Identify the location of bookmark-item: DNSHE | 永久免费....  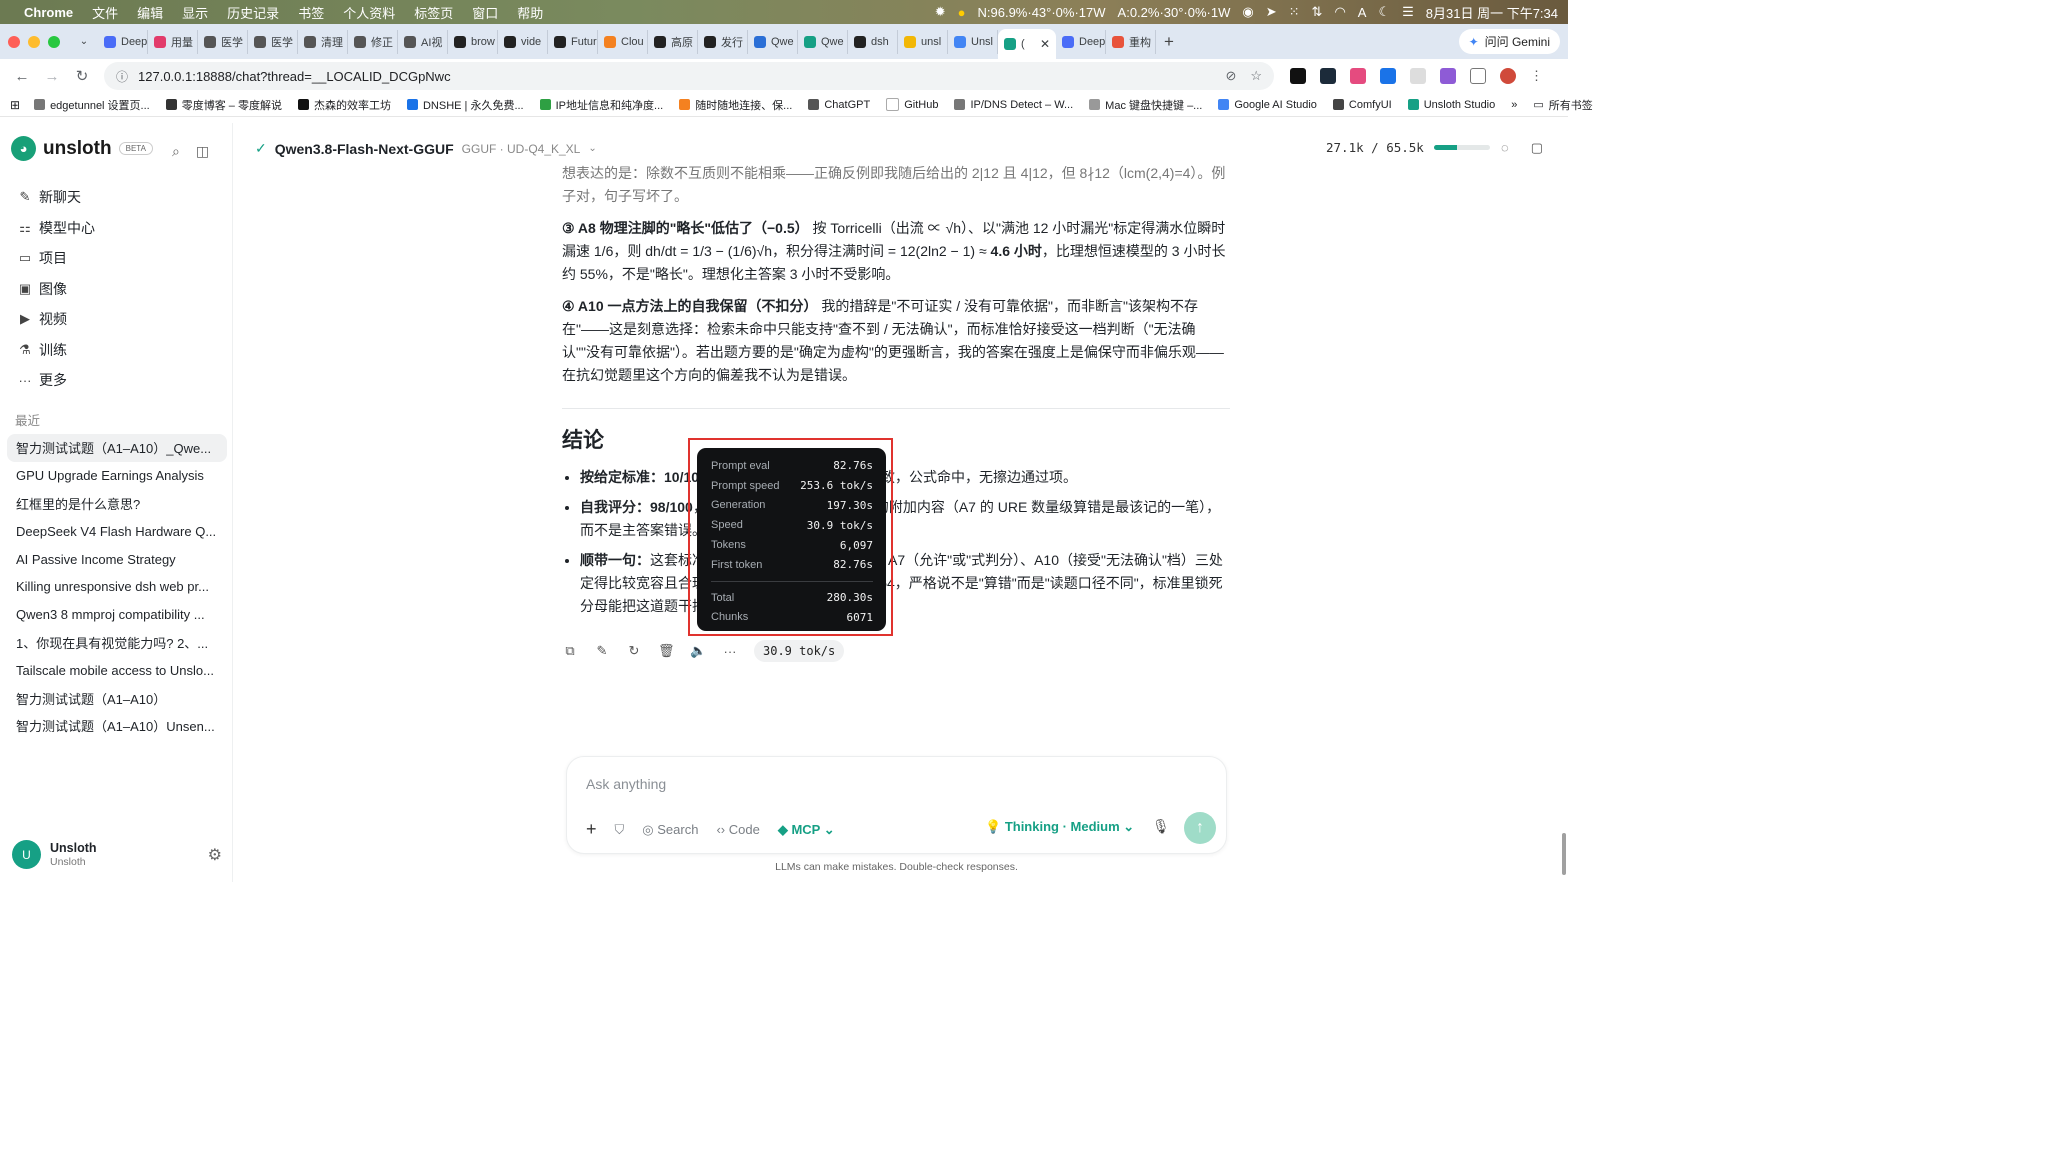
(465, 105).